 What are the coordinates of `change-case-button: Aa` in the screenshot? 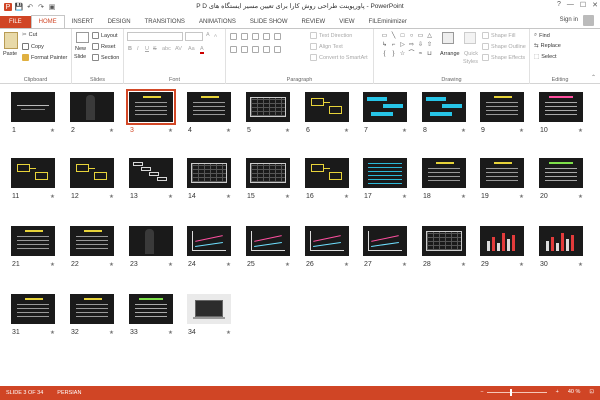 It's located at (191, 49).